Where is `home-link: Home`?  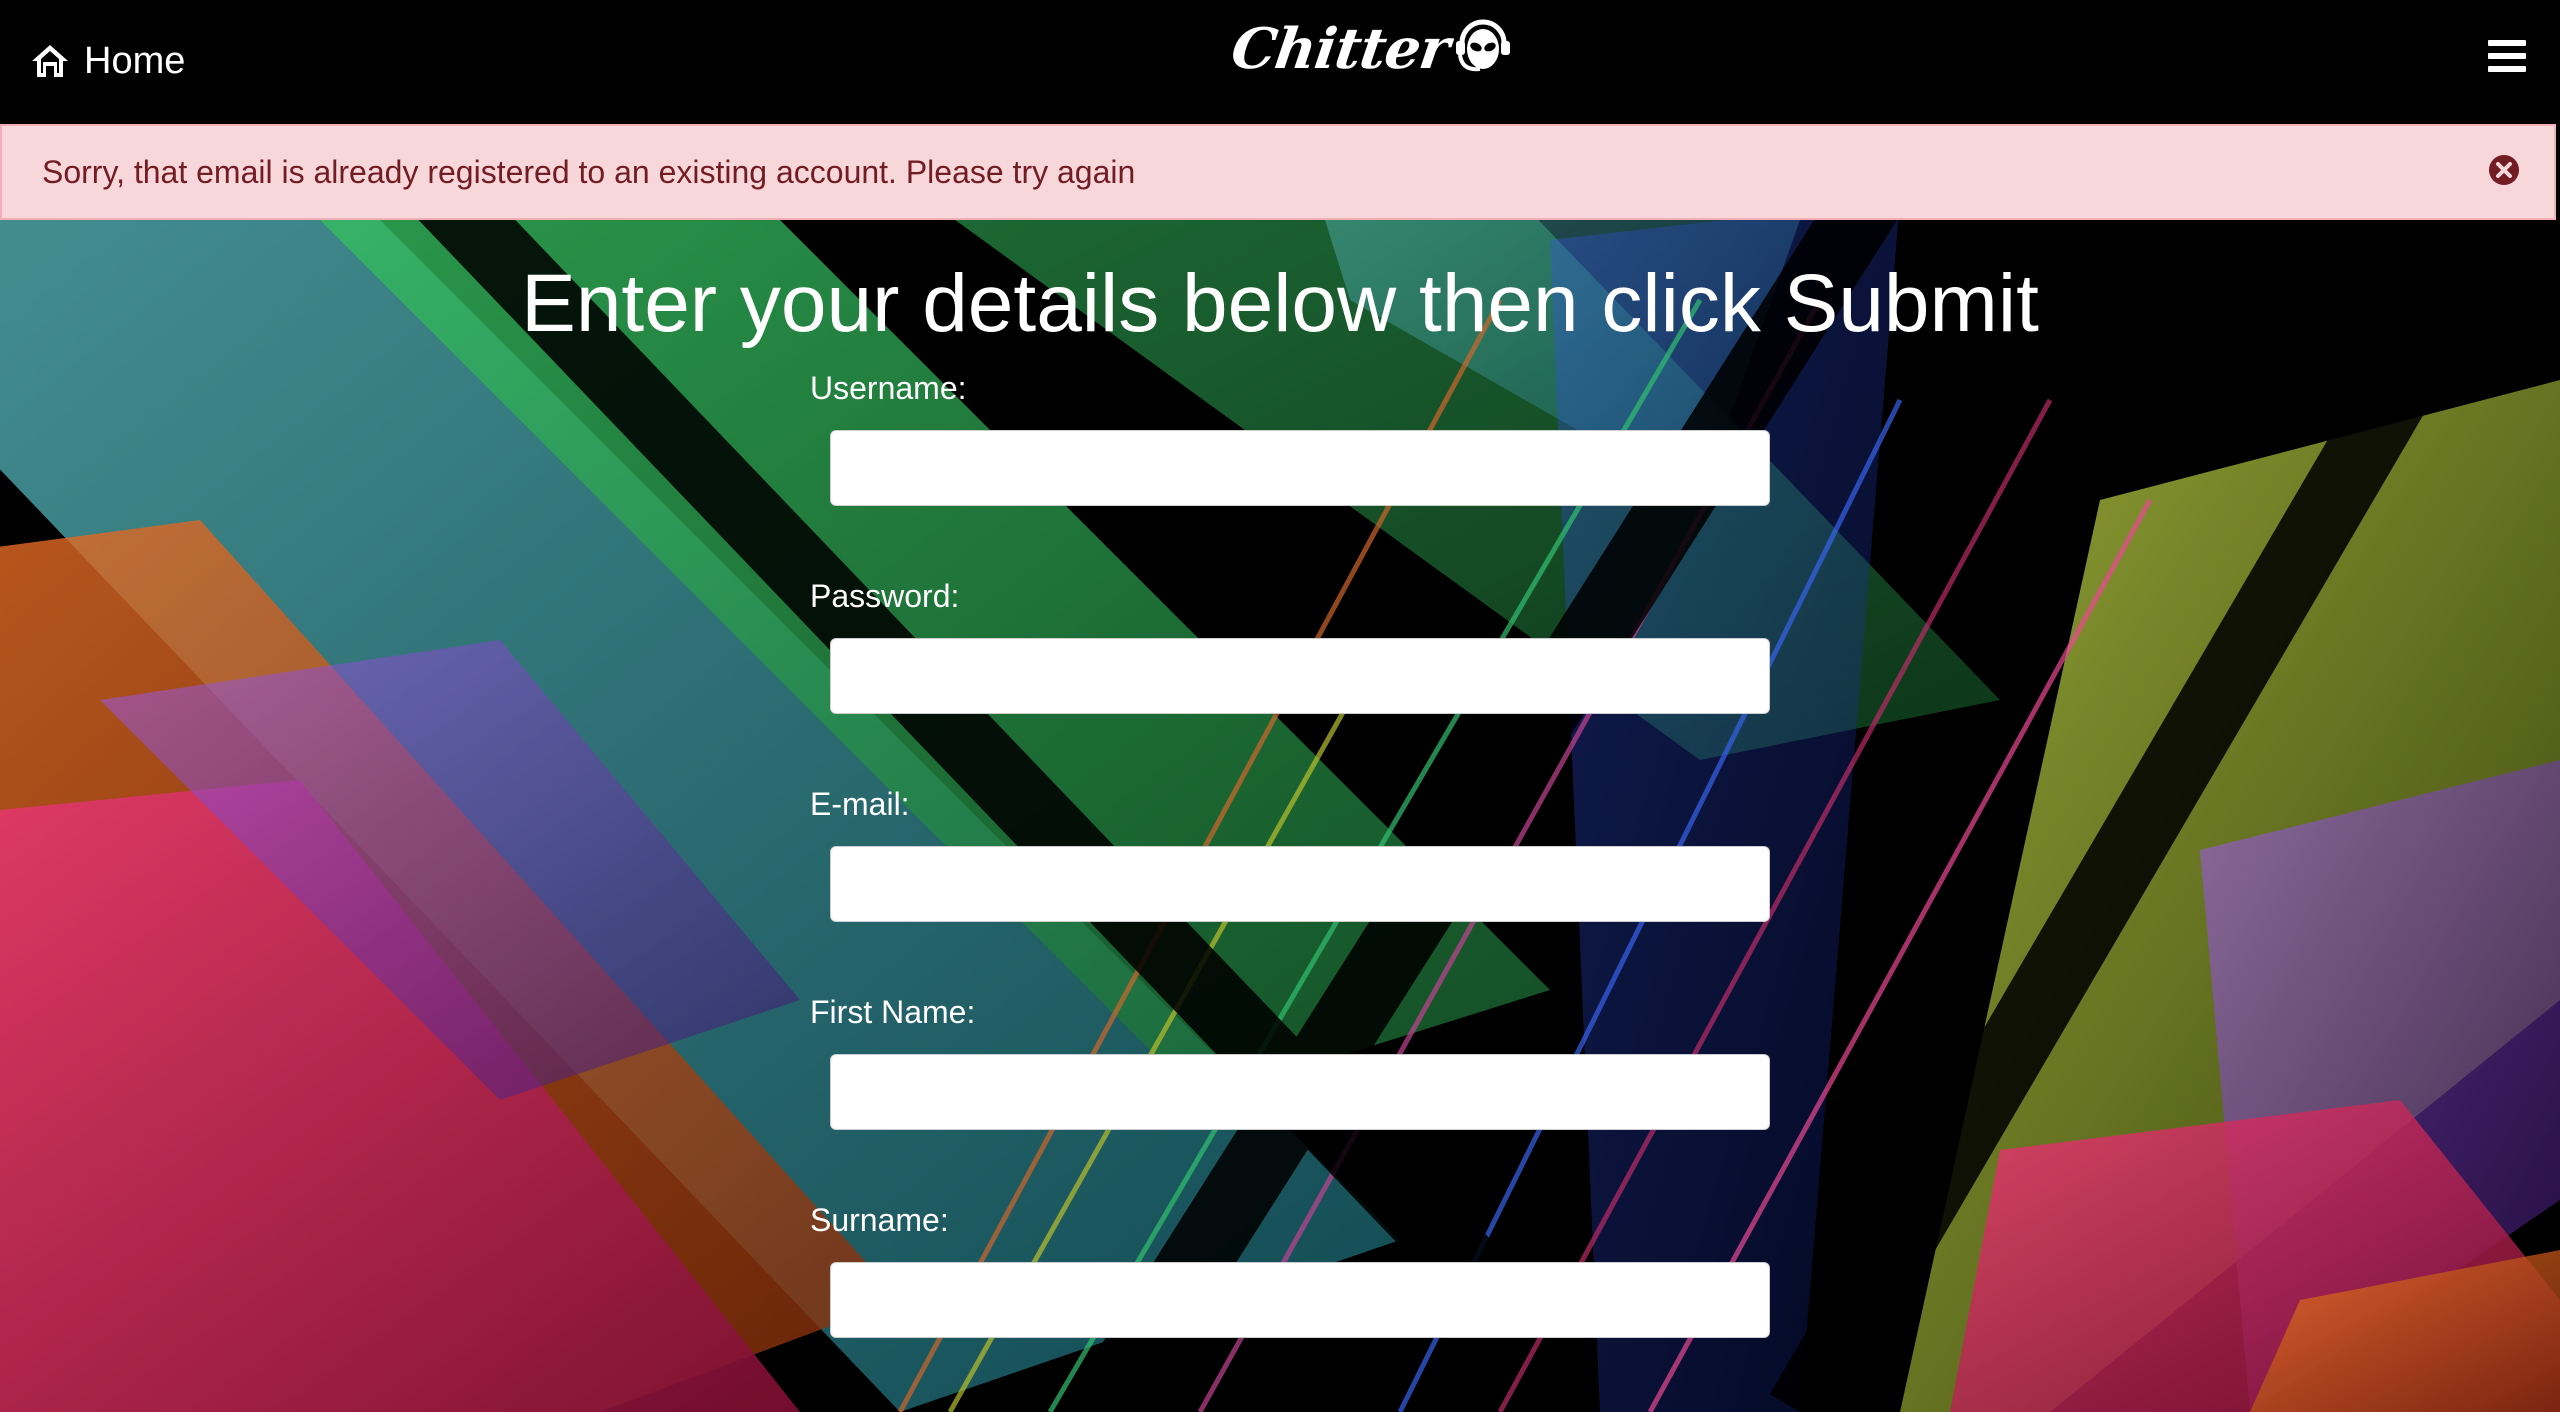
home-link: Home is located at coordinates (107, 61).